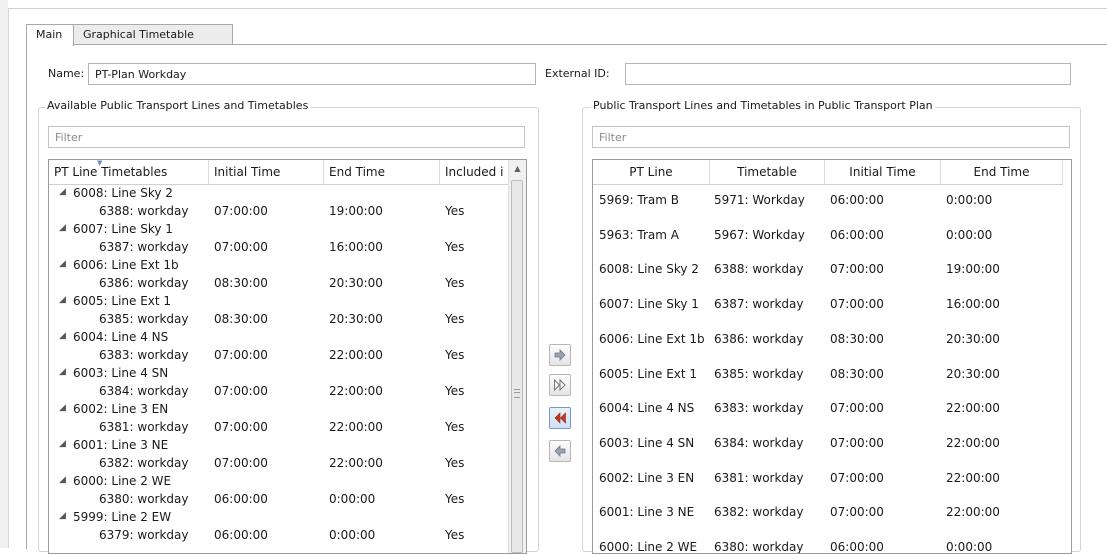  I want to click on cell-pt-line: 6004: Line 4 NS, so click(646, 408).